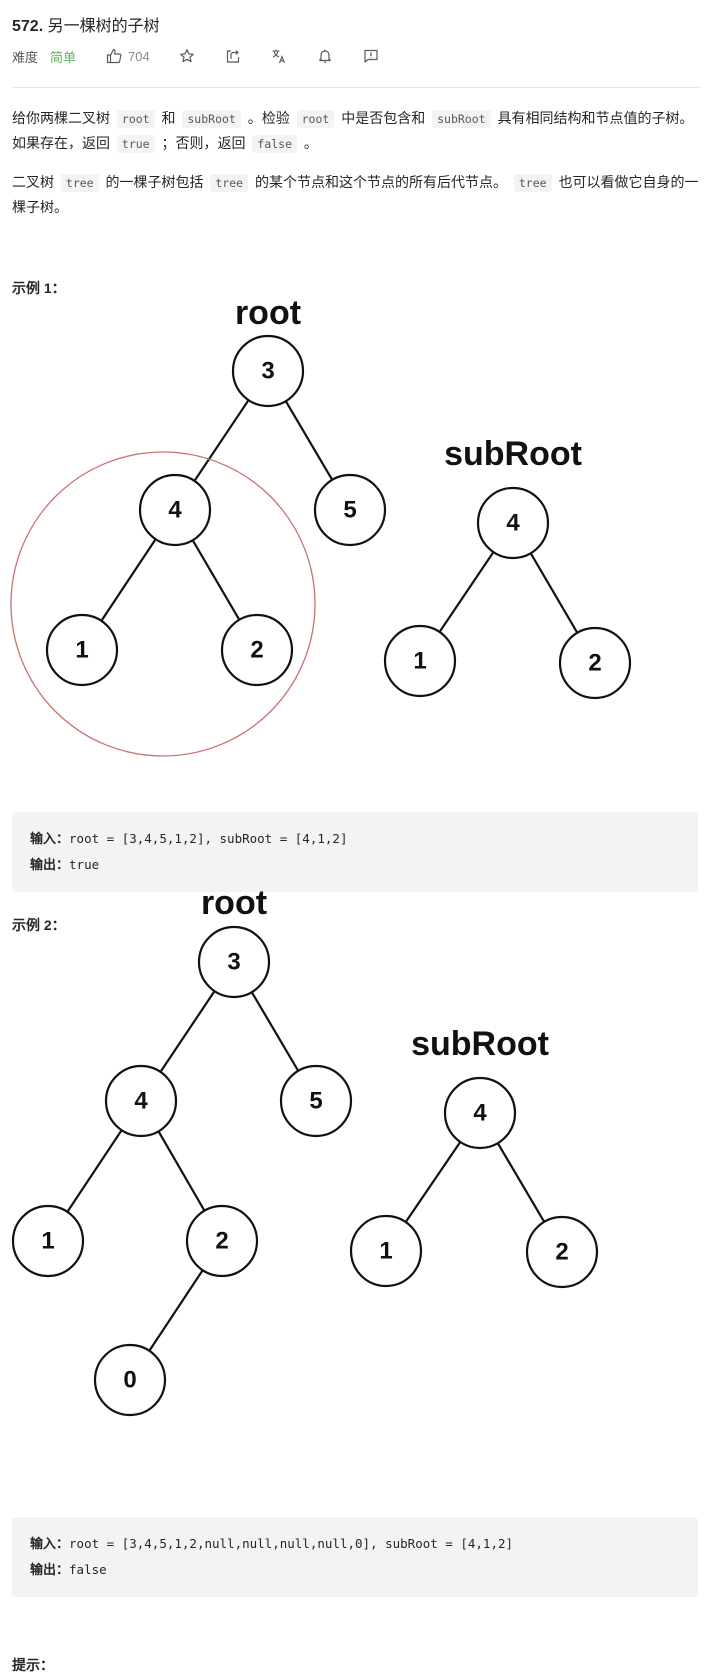  Describe the element at coordinates (274, 144) in the screenshot. I see `inline-code: false` at that location.